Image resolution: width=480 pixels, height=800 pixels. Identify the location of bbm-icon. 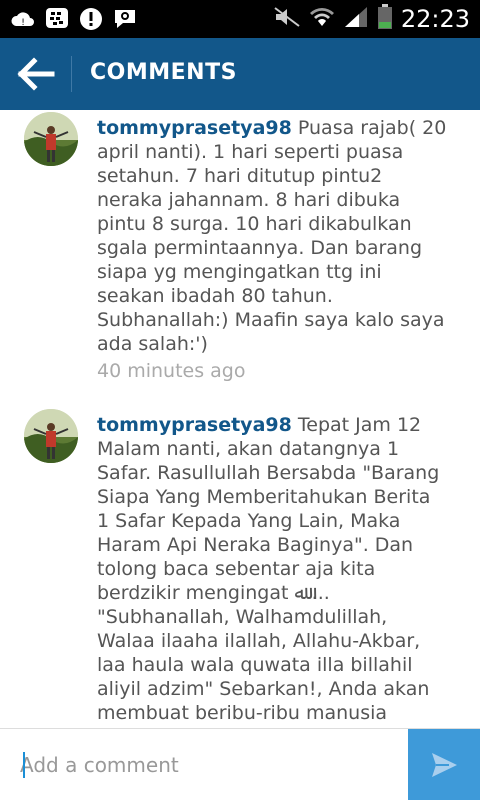
(57, 19).